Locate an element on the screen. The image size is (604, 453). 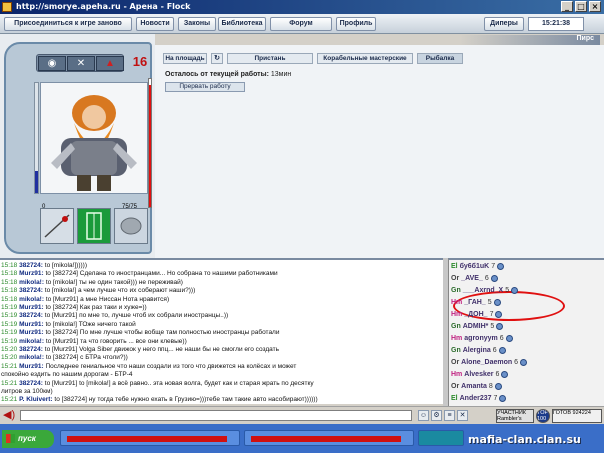
chat-input is located at coordinates (216, 415).